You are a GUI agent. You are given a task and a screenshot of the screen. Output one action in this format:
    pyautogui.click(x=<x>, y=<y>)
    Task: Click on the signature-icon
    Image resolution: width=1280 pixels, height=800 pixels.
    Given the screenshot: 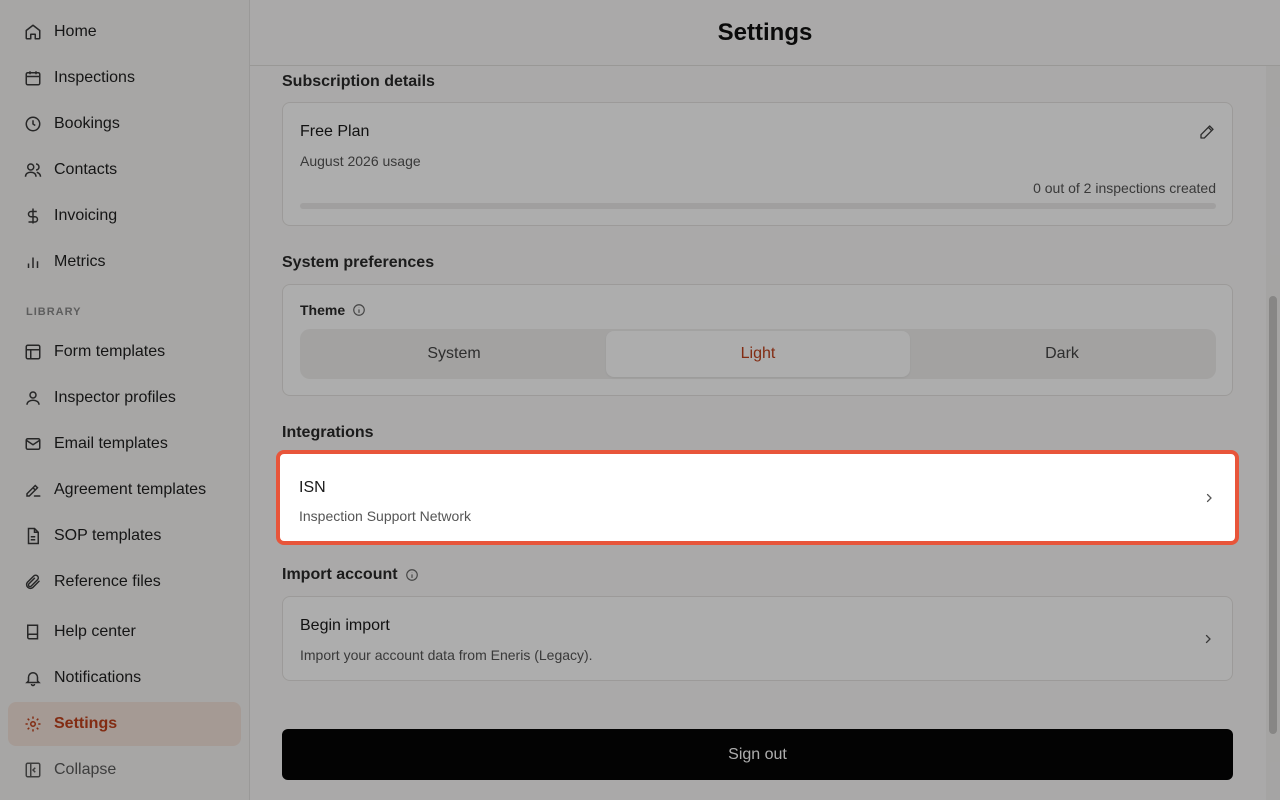 What is the action you would take?
    pyautogui.click(x=33, y=490)
    